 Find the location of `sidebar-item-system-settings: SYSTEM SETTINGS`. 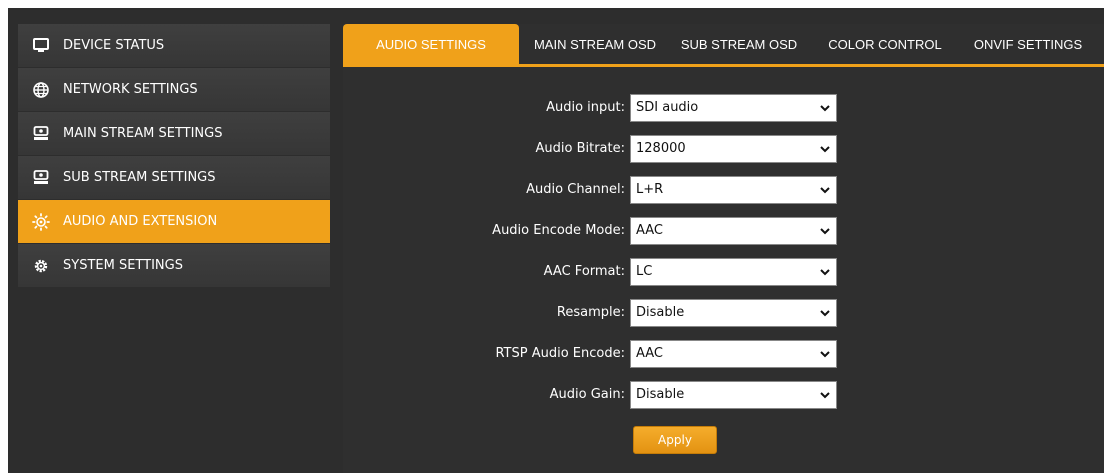

sidebar-item-system-settings: SYSTEM SETTINGS is located at coordinates (174, 265).